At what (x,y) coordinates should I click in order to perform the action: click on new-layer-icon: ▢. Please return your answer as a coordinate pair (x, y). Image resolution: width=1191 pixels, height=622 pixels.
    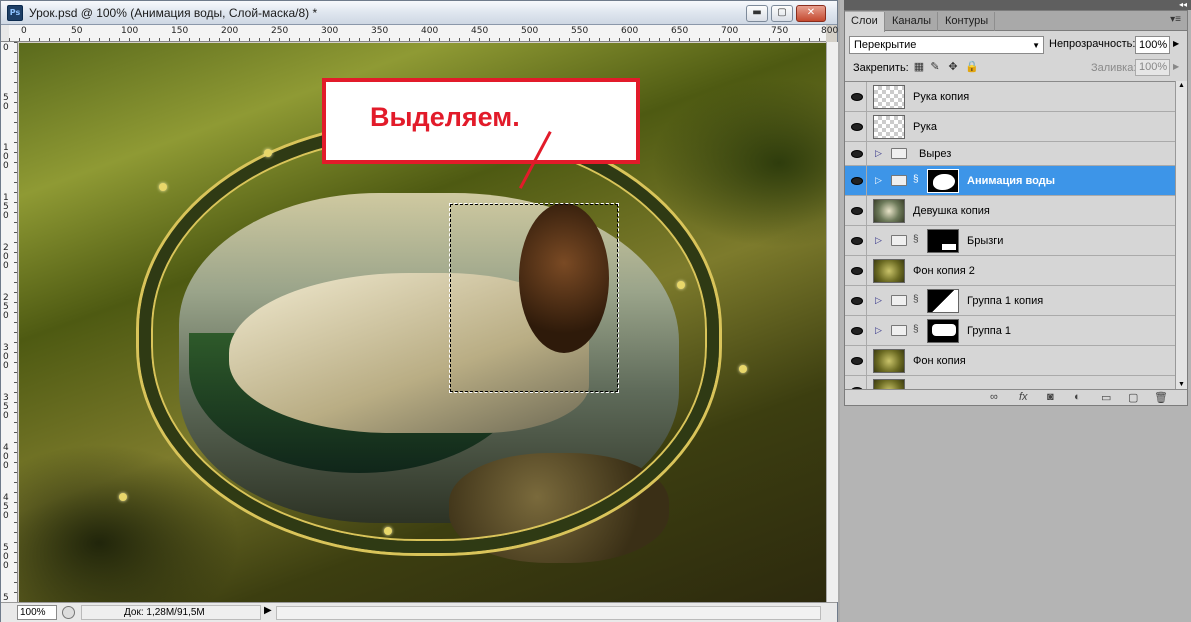
    Looking at the image, I should click on (1133, 397).